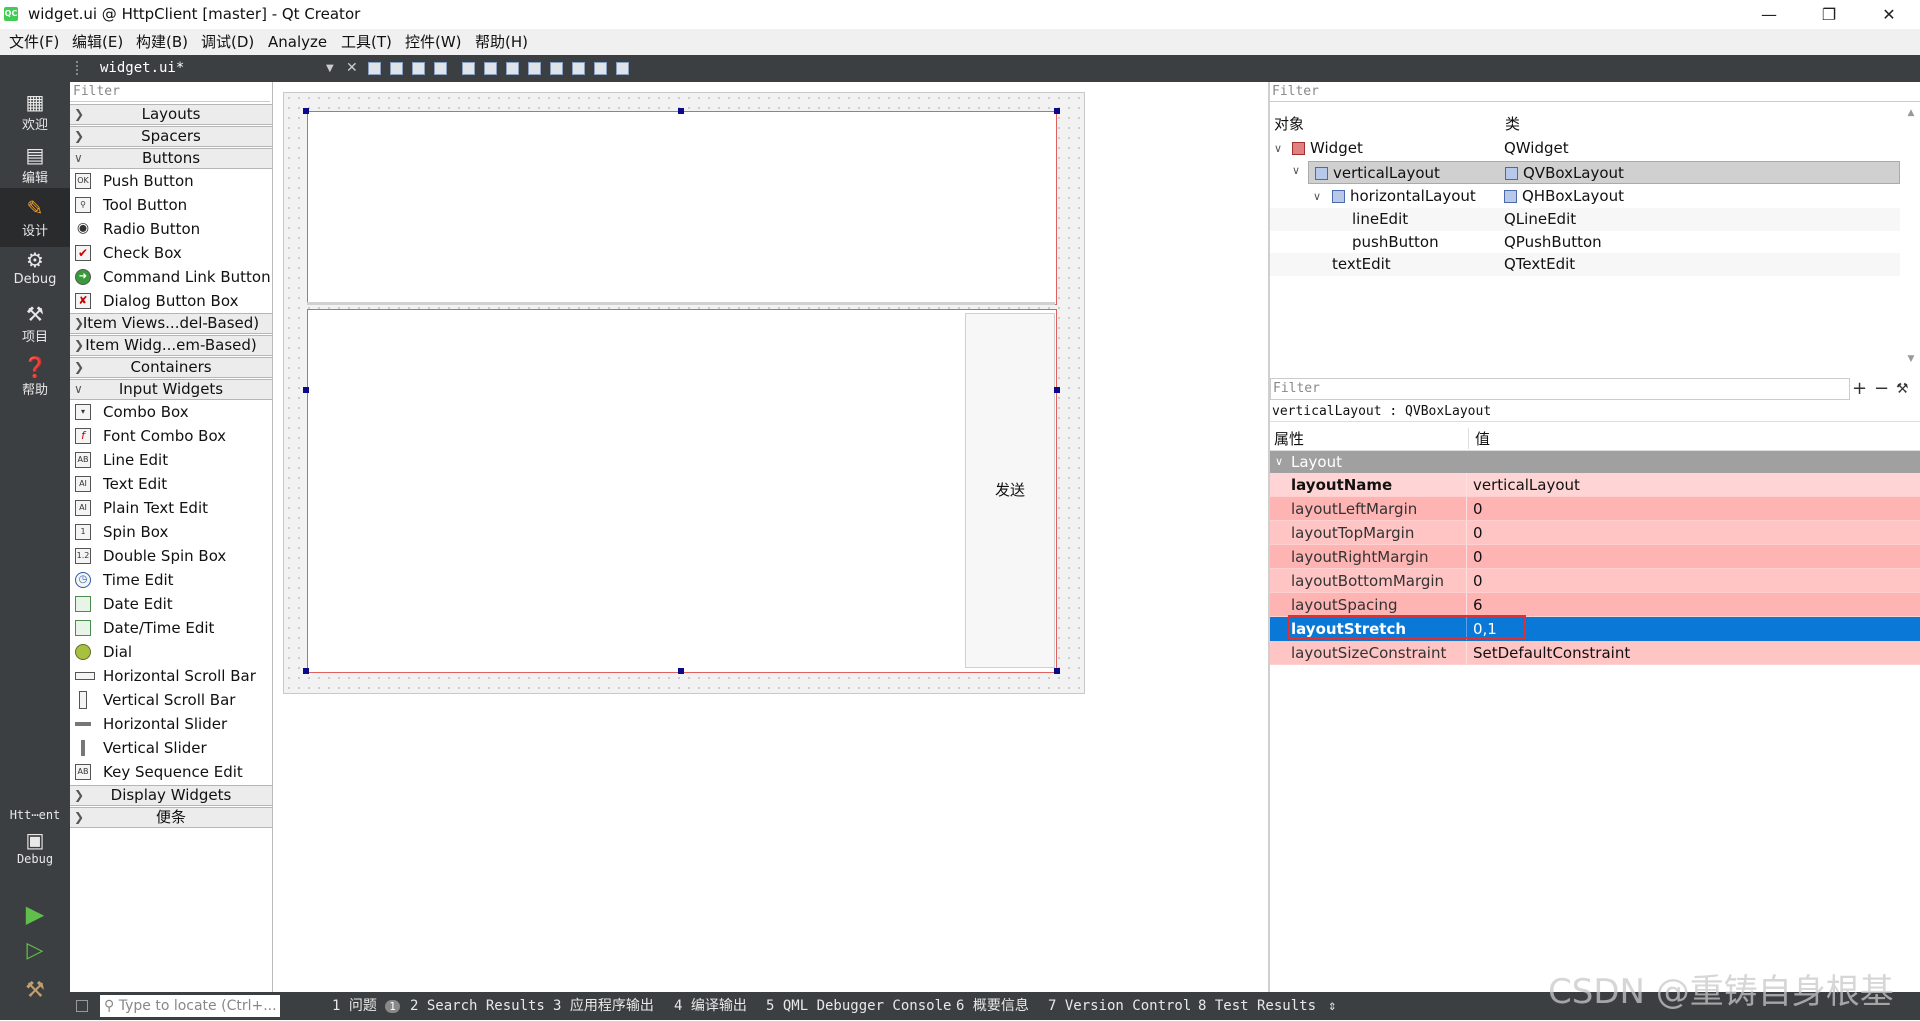 This screenshot has height=1021, width=1920. Describe the element at coordinates (171, 628) in the screenshot. I see `widget-datetime-edit: Date/Time Edit` at that location.